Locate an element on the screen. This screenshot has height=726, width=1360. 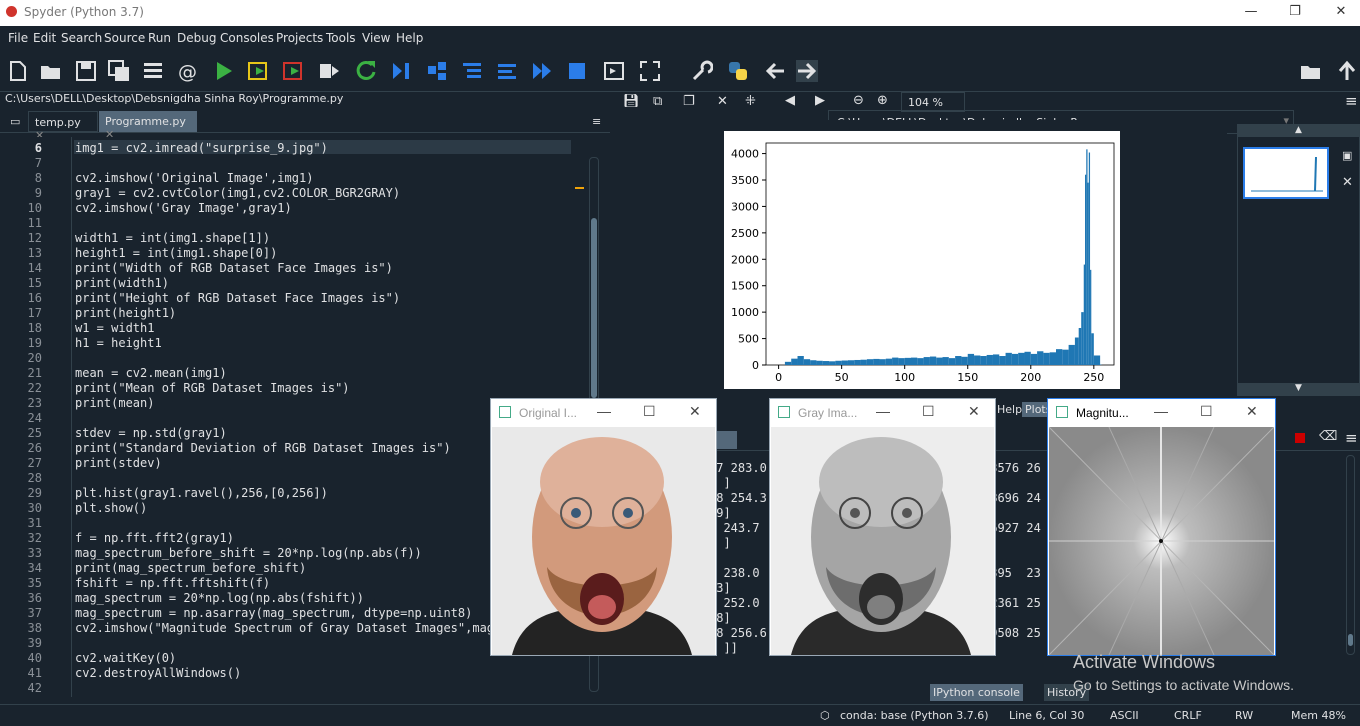
menu-projects: Projects is located at coordinates (299, 38).